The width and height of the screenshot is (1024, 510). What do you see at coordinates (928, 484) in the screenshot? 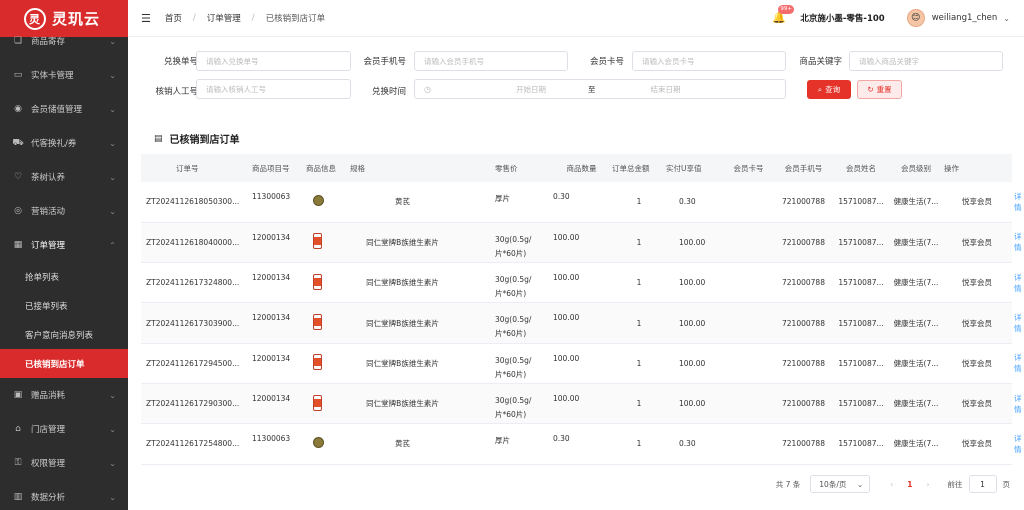
I see `next-page-icon: ›` at bounding box center [928, 484].